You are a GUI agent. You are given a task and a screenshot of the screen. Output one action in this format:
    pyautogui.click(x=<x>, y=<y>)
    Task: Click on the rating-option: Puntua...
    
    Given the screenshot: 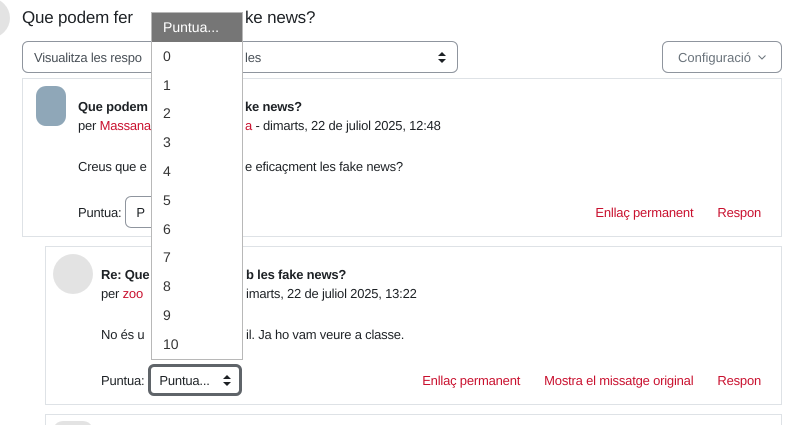 What is the action you would take?
    pyautogui.click(x=197, y=27)
    